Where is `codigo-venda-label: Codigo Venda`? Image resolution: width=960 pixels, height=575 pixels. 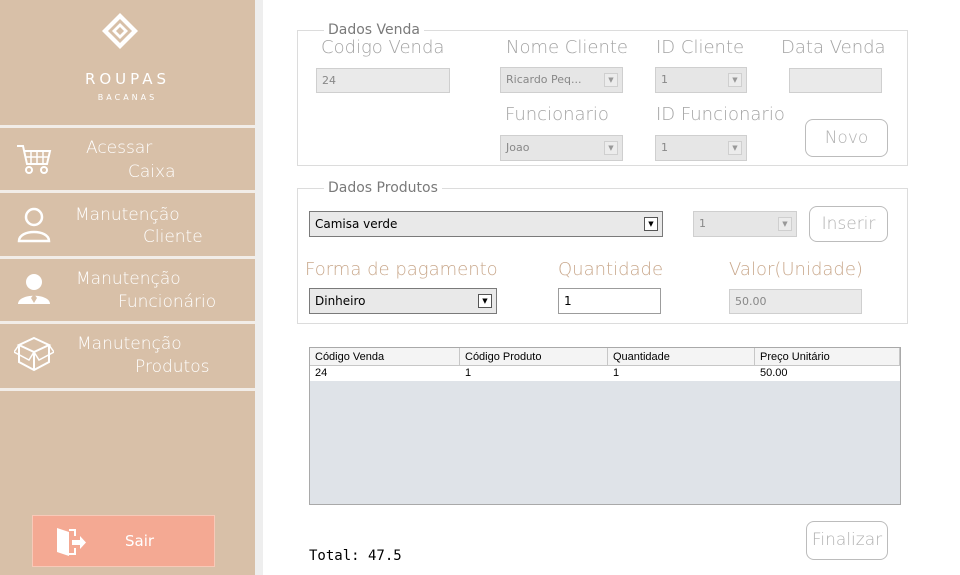
codigo-venda-label: Codigo Venda is located at coordinates (383, 47).